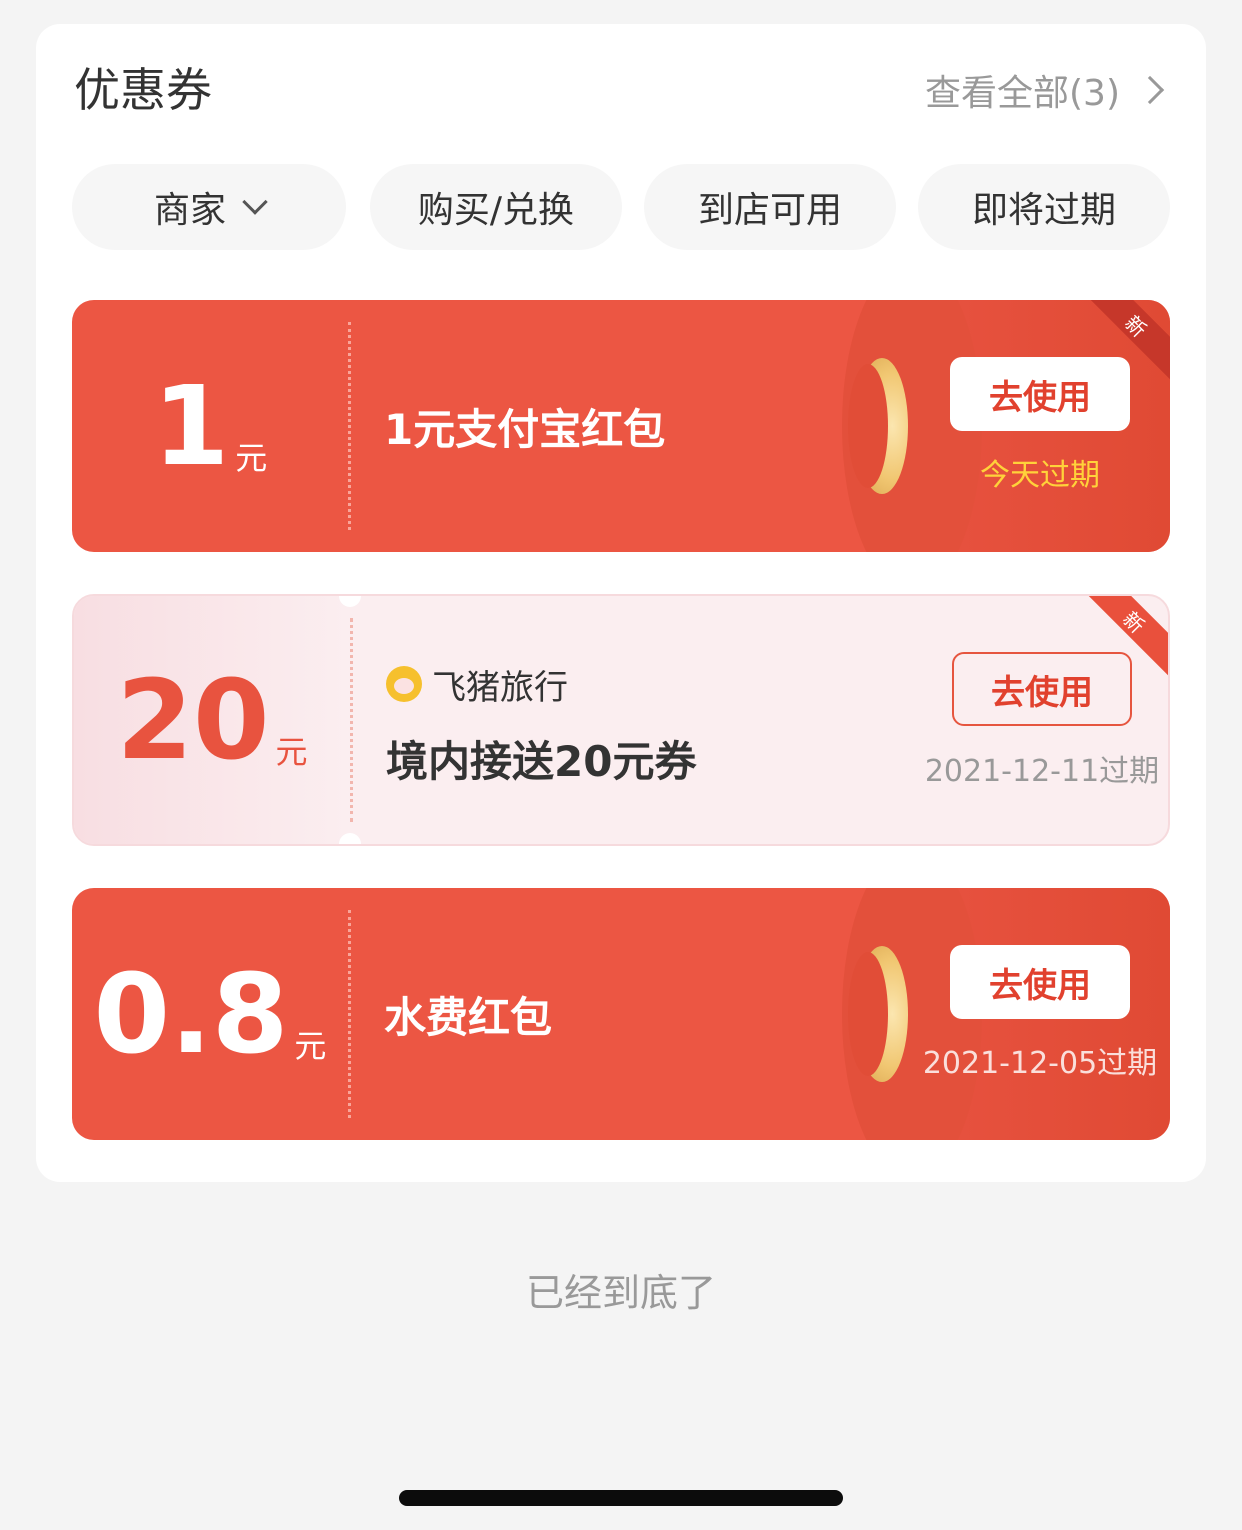 The width and height of the screenshot is (1242, 1530). I want to click on coupon-item: 1 元 1元支付宝红包 去使用 今天过期 新, so click(621, 426).